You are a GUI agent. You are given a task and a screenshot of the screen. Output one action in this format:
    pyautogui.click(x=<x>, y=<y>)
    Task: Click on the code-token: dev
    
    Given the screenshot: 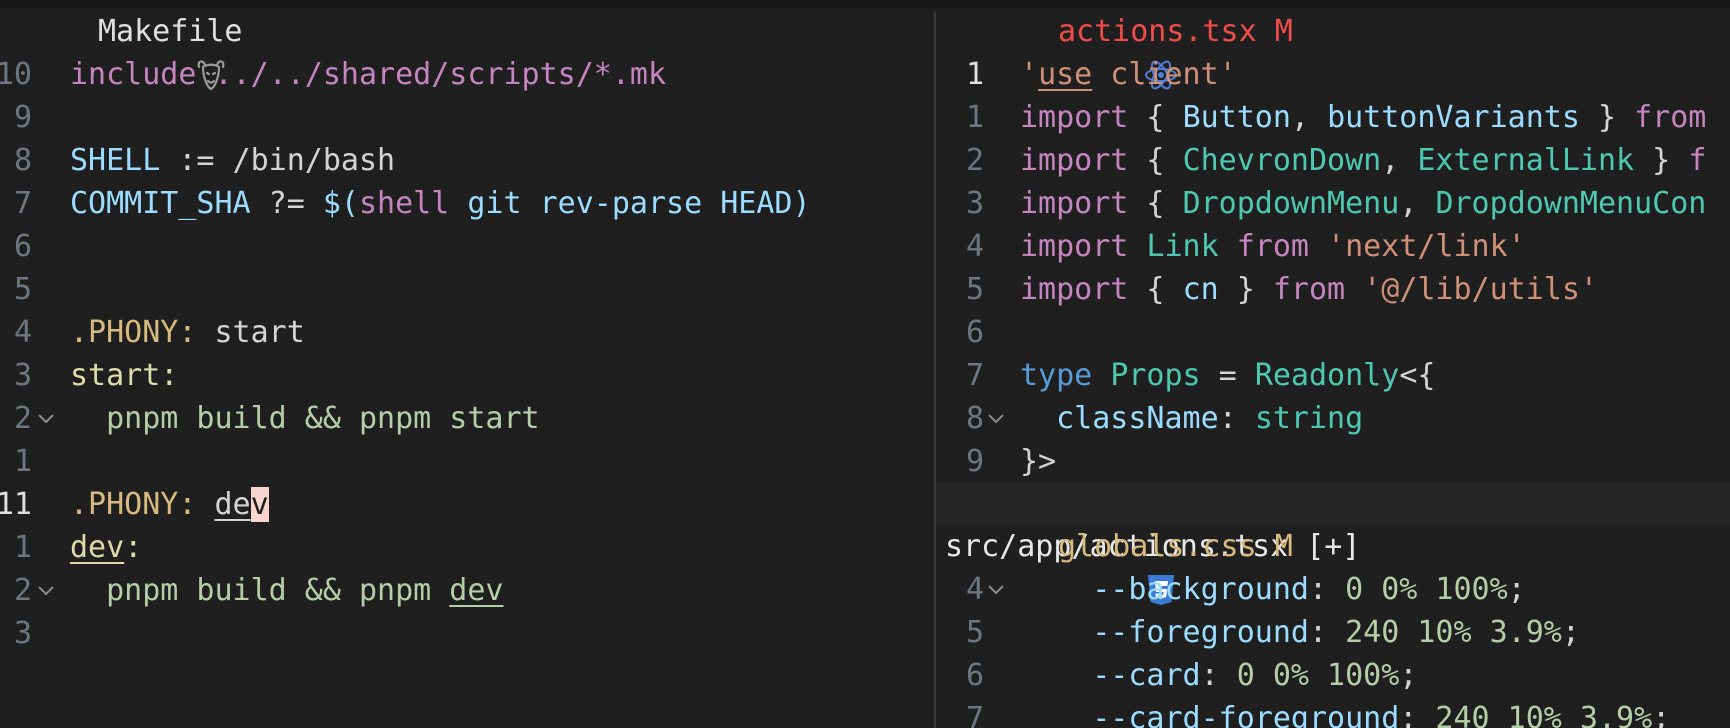 What is the action you would take?
    pyautogui.click(x=476, y=590)
    